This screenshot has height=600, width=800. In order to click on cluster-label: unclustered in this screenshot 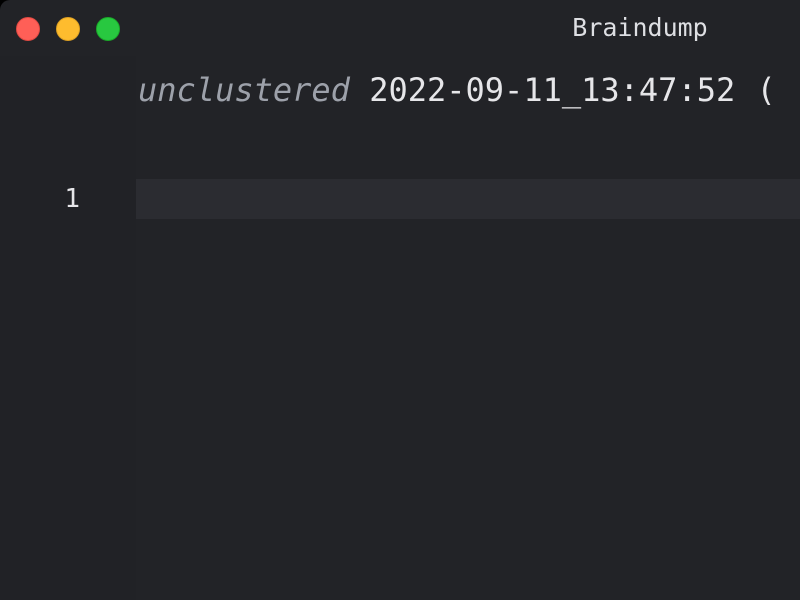, I will do `click(244, 90)`.